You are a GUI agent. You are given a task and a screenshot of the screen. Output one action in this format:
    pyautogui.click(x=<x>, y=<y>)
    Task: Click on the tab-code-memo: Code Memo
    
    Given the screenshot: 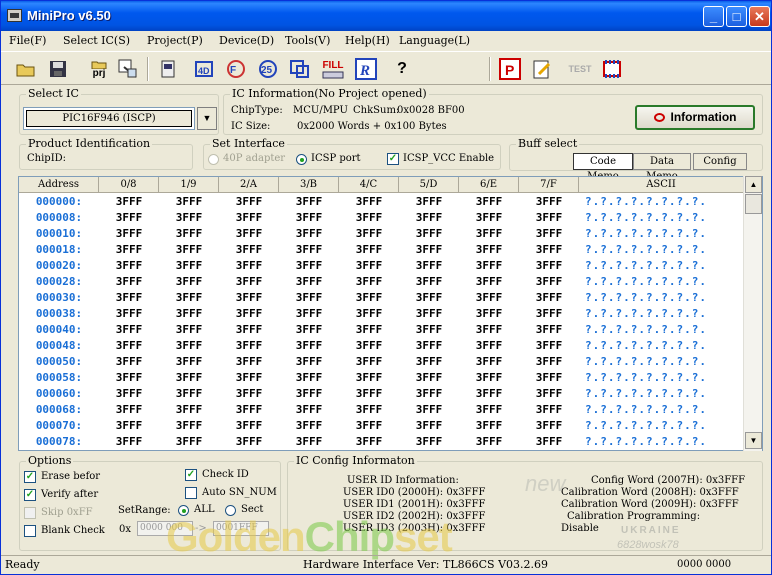 What is the action you would take?
    pyautogui.click(x=603, y=167)
    